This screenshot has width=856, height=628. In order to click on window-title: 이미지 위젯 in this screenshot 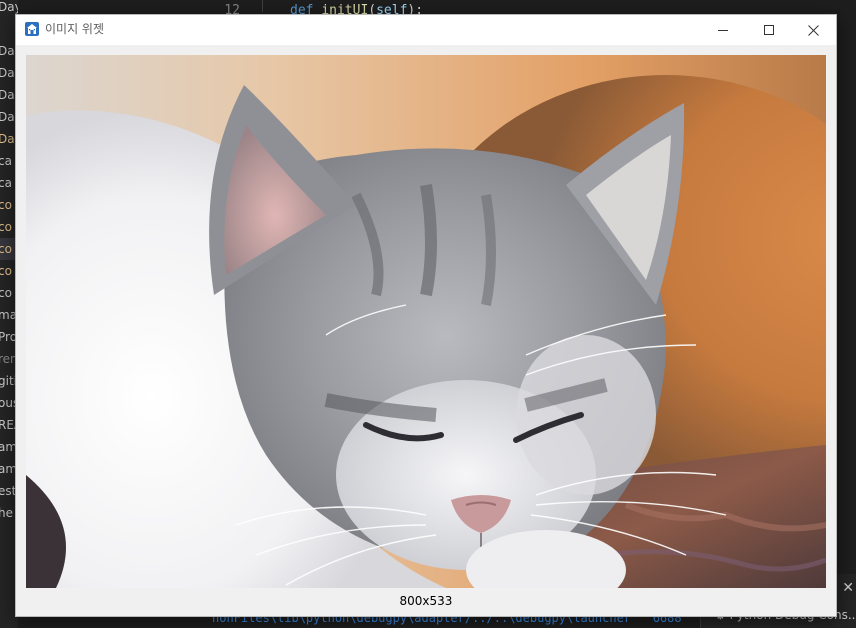, I will do `click(75, 29)`.